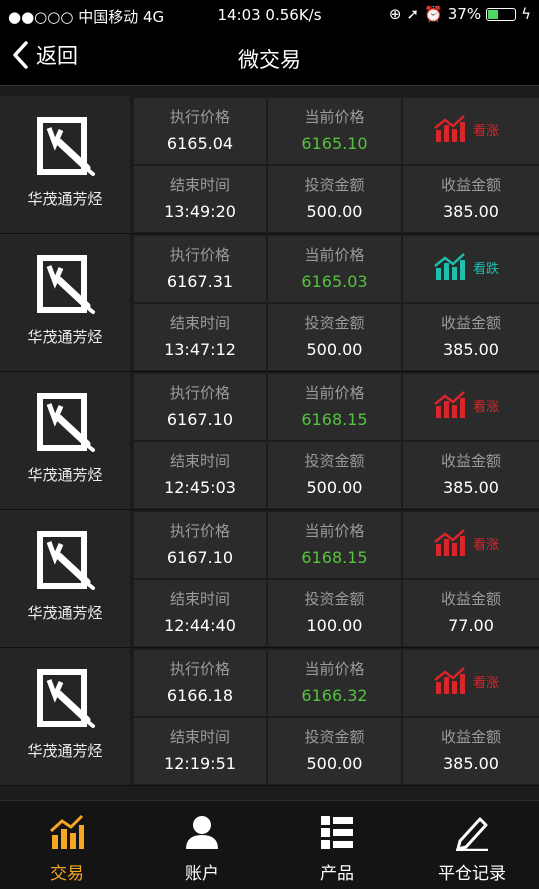  What do you see at coordinates (200, 349) in the screenshot?
I see `end-time-value: 13:47:12` at bounding box center [200, 349].